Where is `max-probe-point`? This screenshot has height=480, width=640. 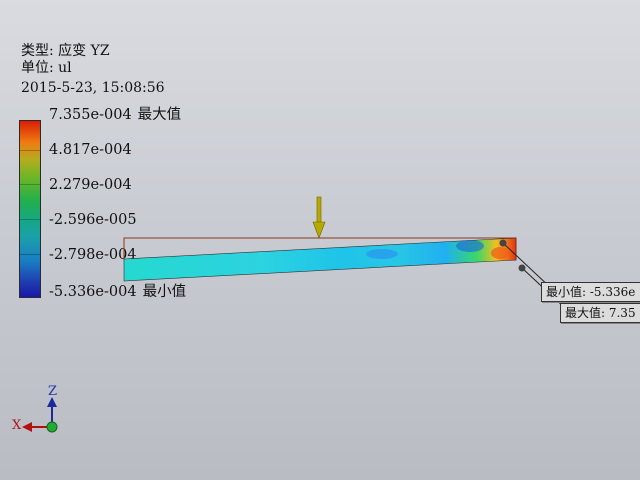
max-probe-point is located at coordinates (522, 268).